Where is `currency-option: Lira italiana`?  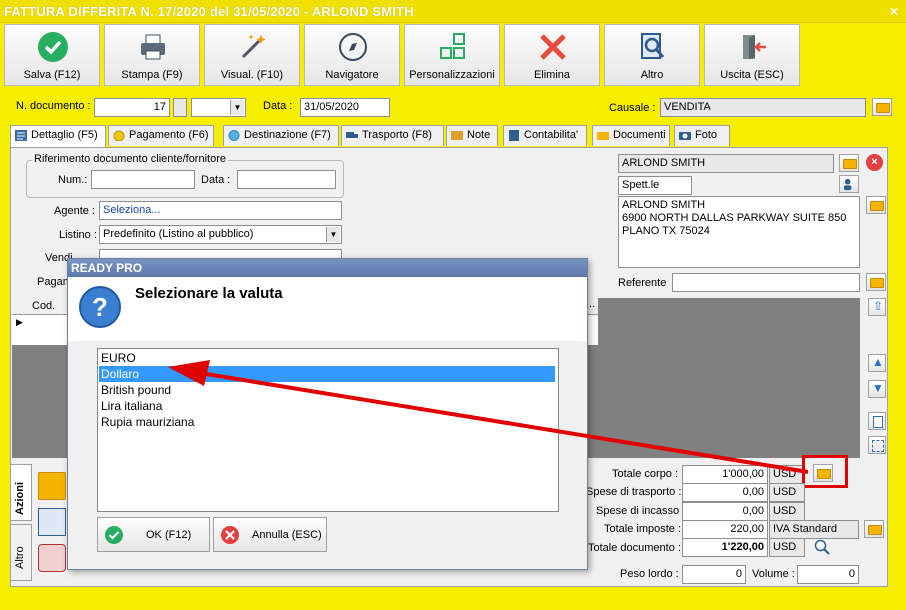 currency-option: Lira italiana is located at coordinates (327, 406).